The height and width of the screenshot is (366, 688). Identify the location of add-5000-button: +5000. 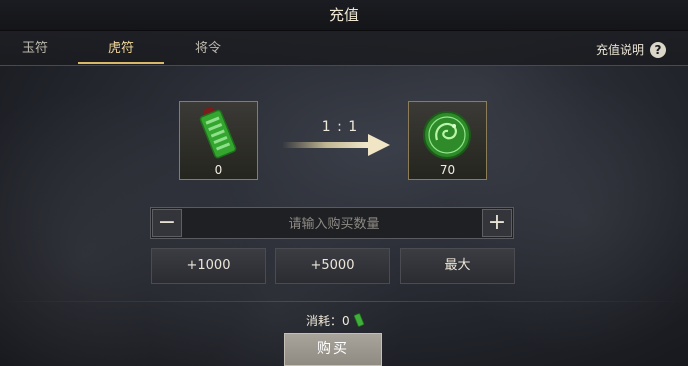
(332, 266).